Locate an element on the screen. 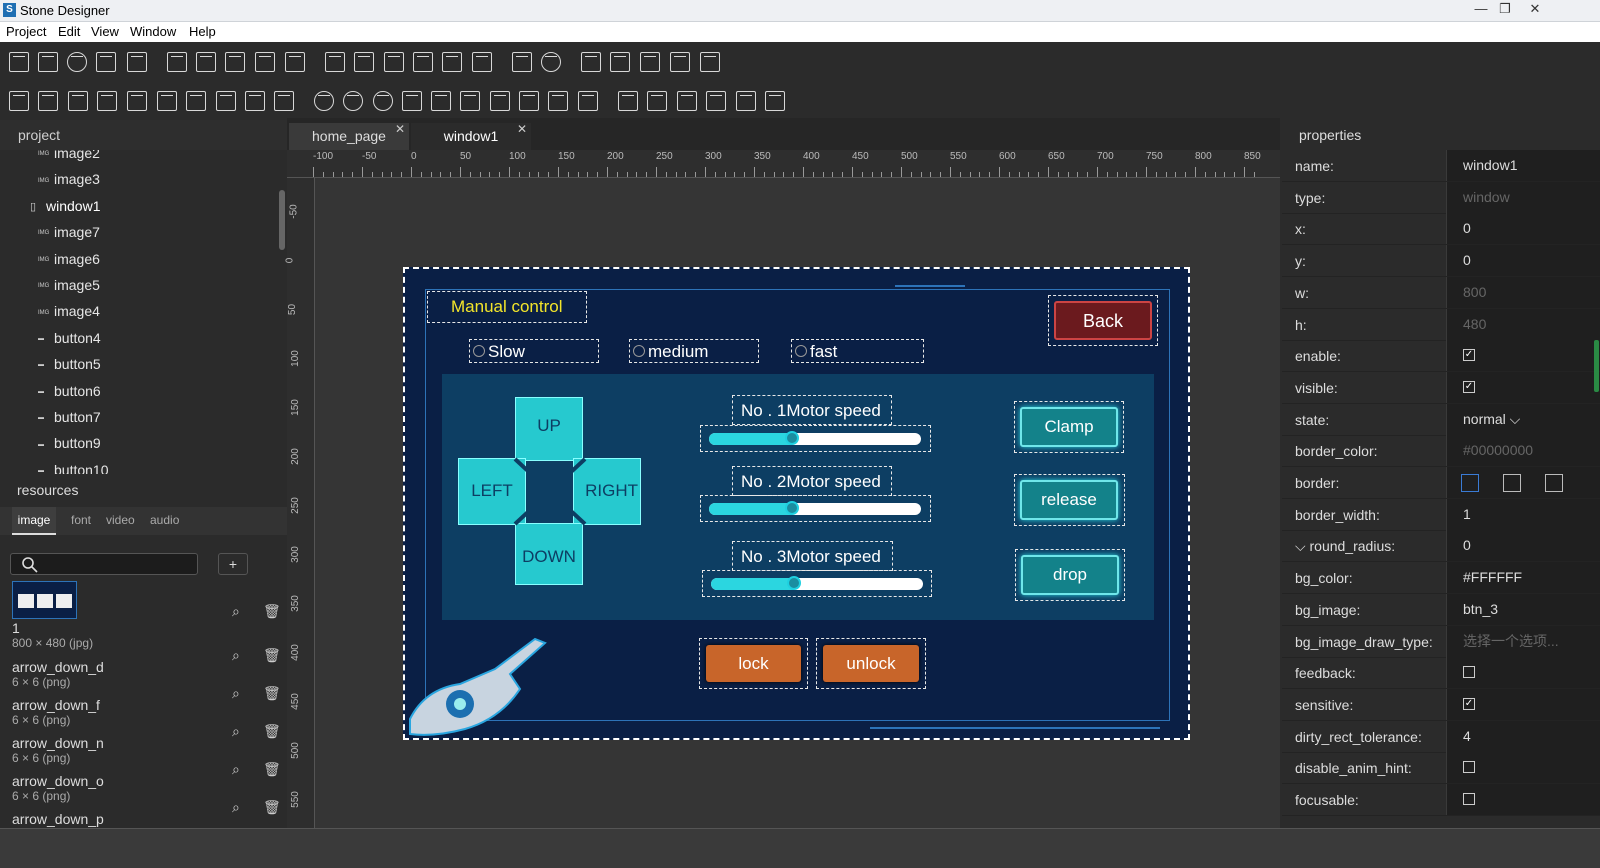 The image size is (1600, 868). motor-3-slider is located at coordinates (817, 583).